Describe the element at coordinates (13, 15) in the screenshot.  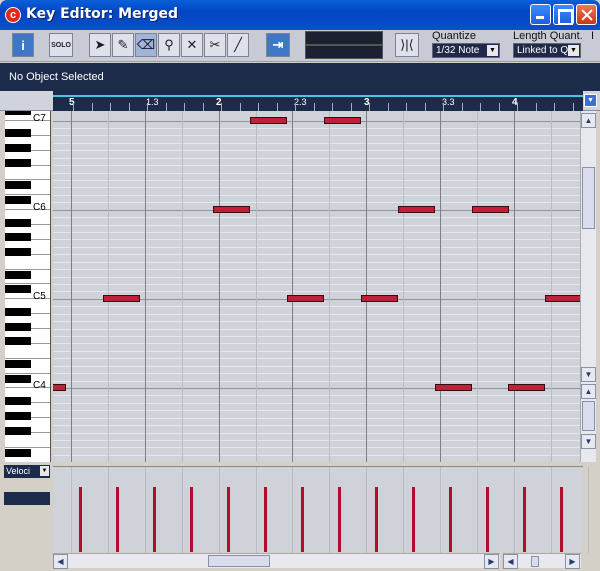
I see `cubase-icon: c` at that location.